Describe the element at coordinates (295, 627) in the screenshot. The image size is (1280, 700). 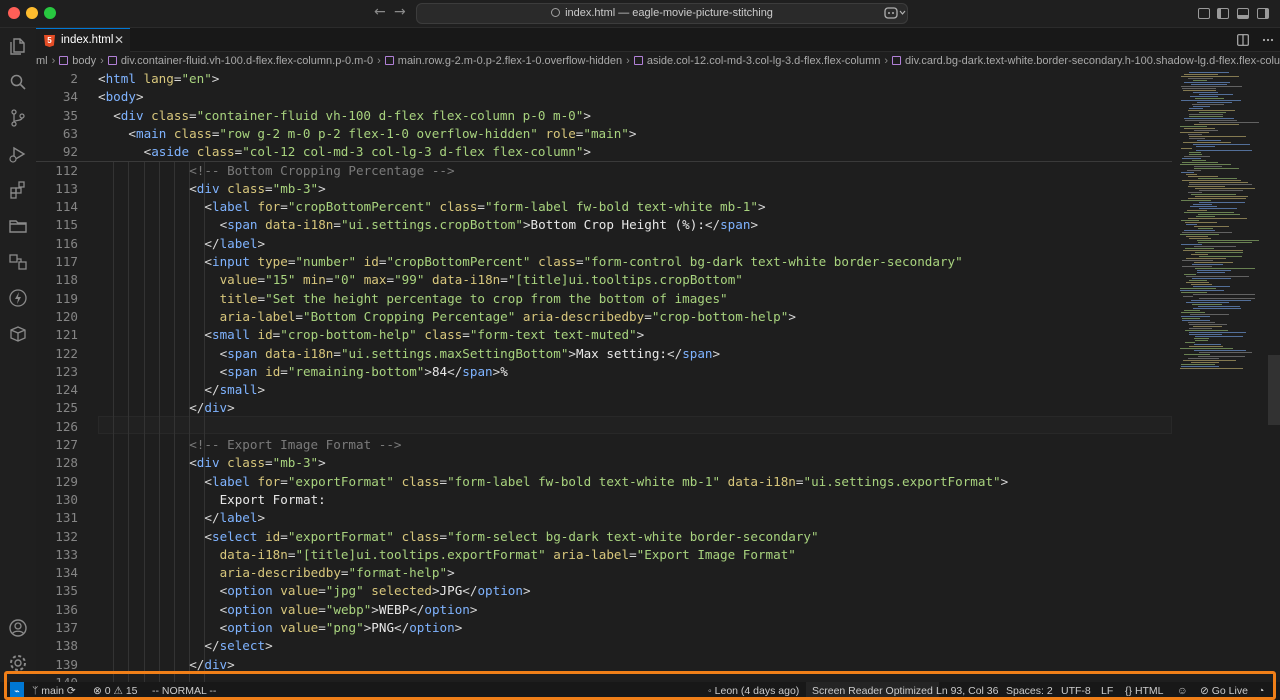
I see `code-token: value` at that location.